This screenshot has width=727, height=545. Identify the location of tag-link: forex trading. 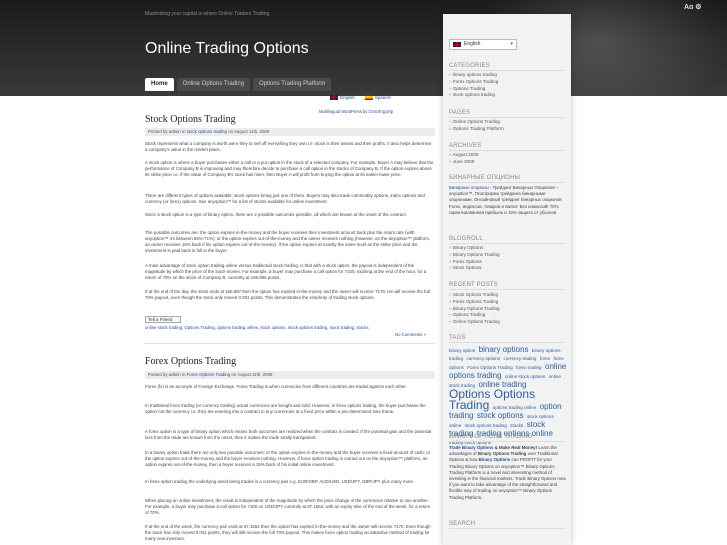
(529, 367).